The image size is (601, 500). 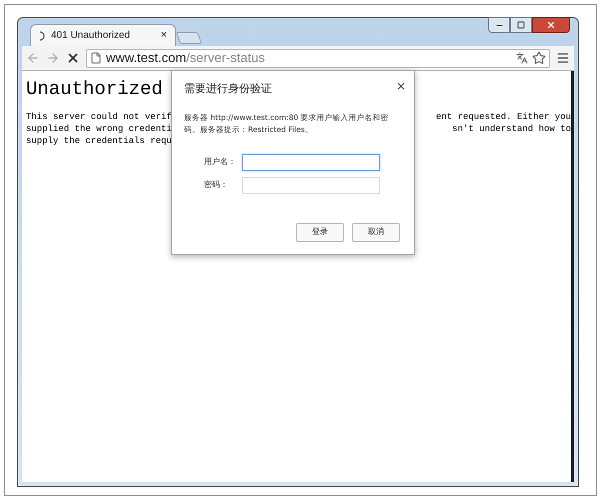 I want to click on body-text: sn't understand how to, so click(x=511, y=129).